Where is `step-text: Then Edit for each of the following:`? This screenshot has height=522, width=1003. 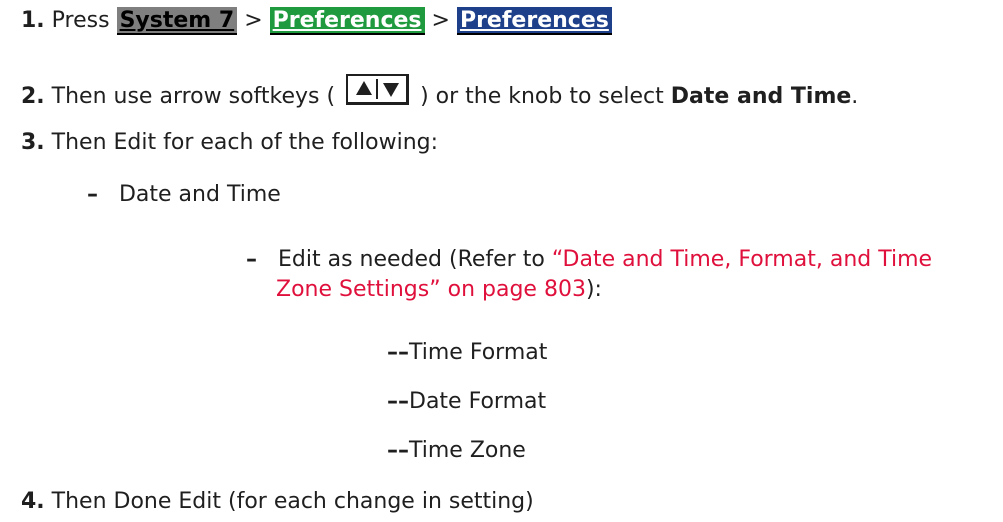 step-text: Then Edit for each of the following: is located at coordinates (245, 142).